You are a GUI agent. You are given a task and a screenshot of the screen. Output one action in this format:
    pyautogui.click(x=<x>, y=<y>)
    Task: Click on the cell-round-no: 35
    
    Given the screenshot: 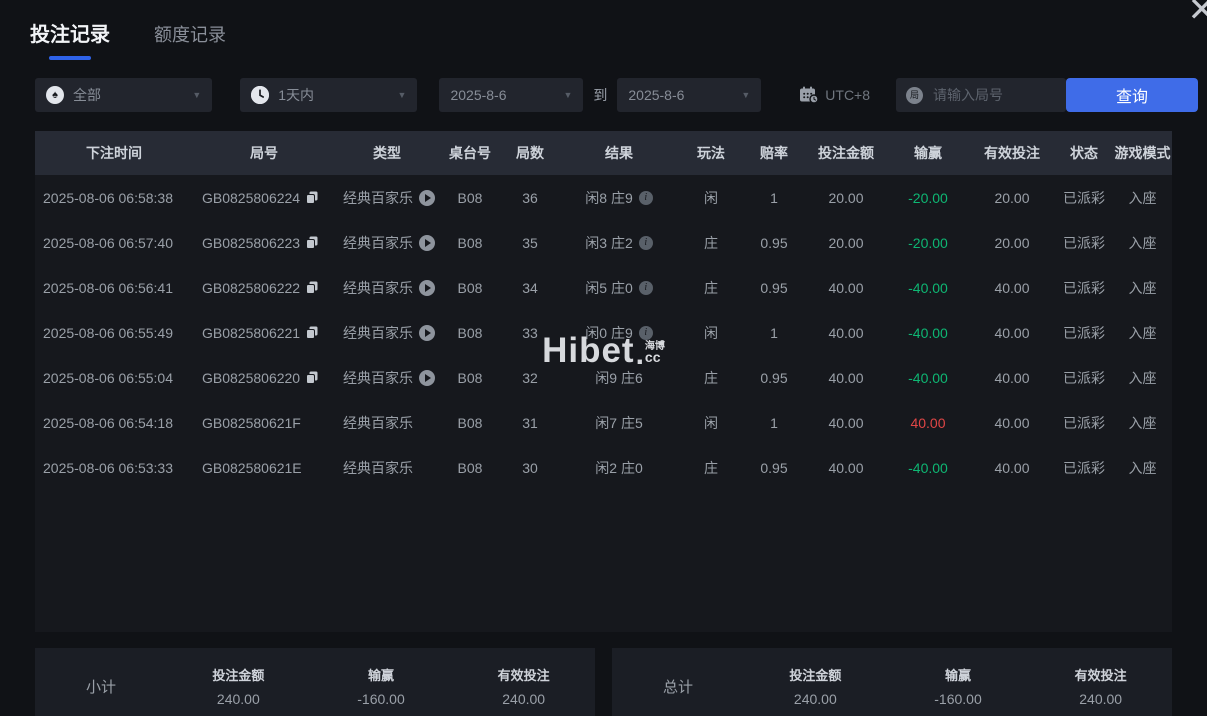 What is the action you would take?
    pyautogui.click(x=530, y=242)
    